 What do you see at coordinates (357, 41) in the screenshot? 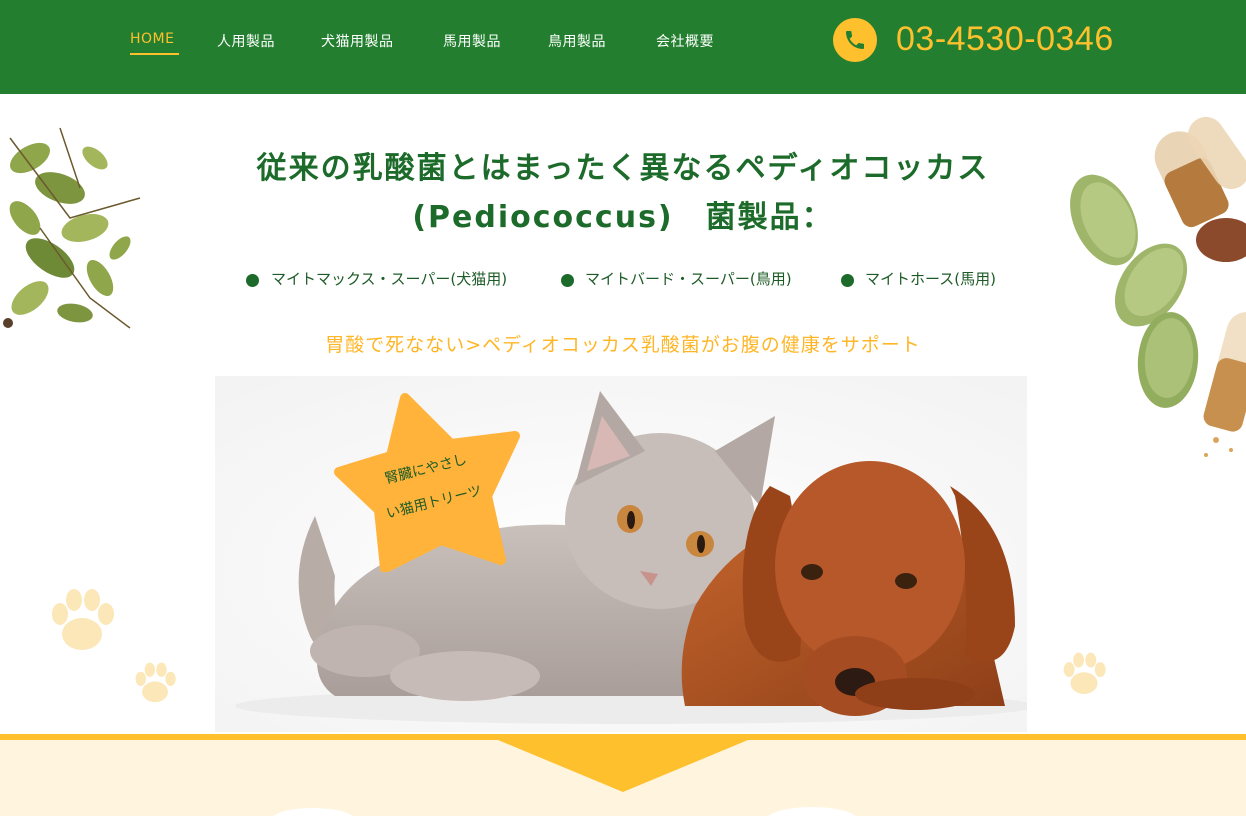
I see `nav-dog-cat-products: 犬猫用製品` at bounding box center [357, 41].